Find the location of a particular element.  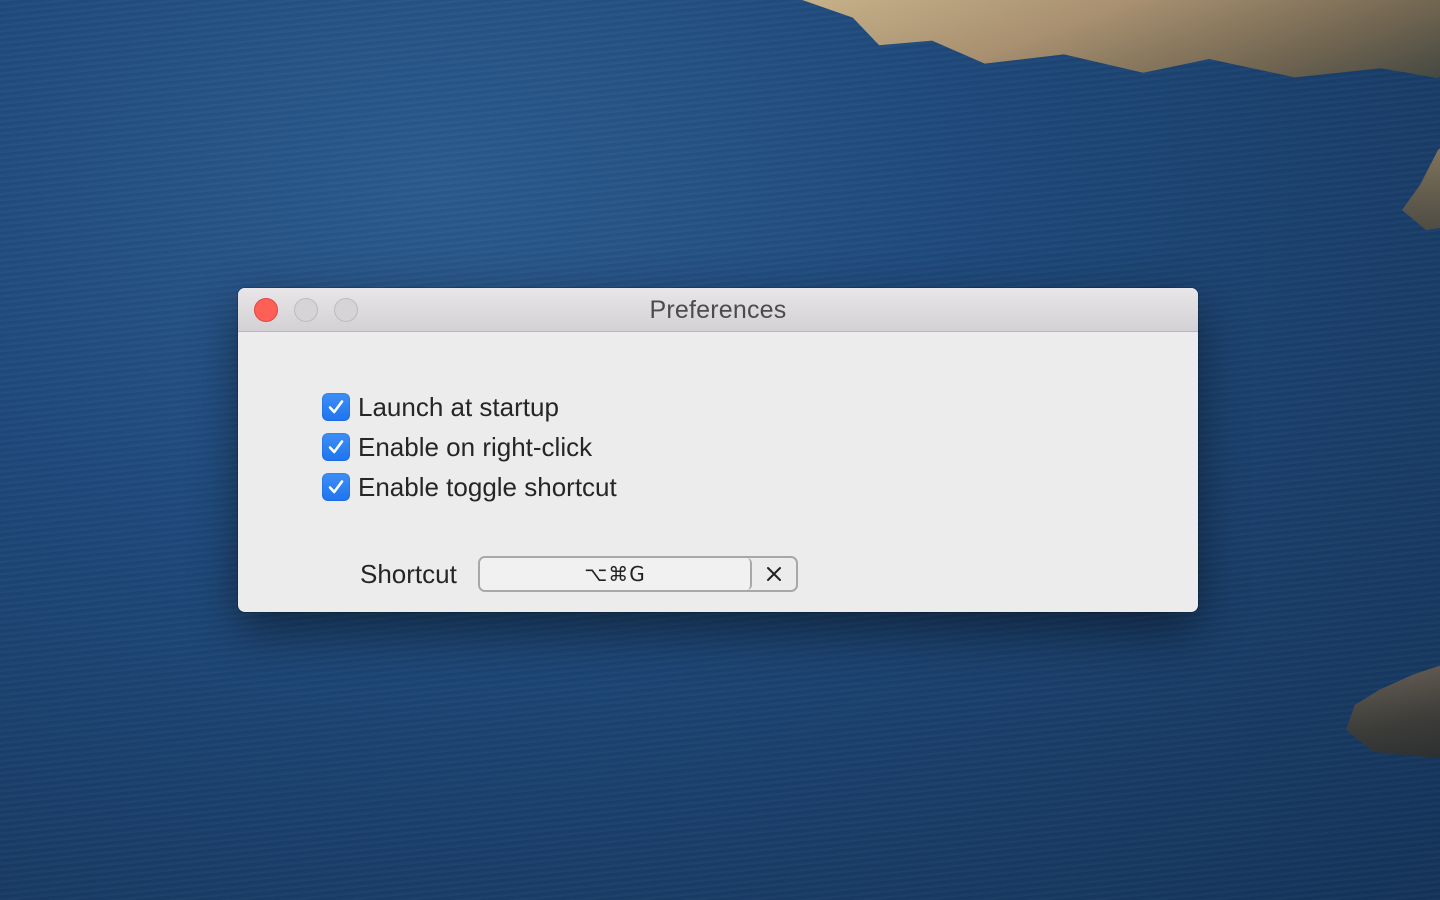

enable-toggle-shortcut-option: Enable toggle shortcut is located at coordinates (469, 487).